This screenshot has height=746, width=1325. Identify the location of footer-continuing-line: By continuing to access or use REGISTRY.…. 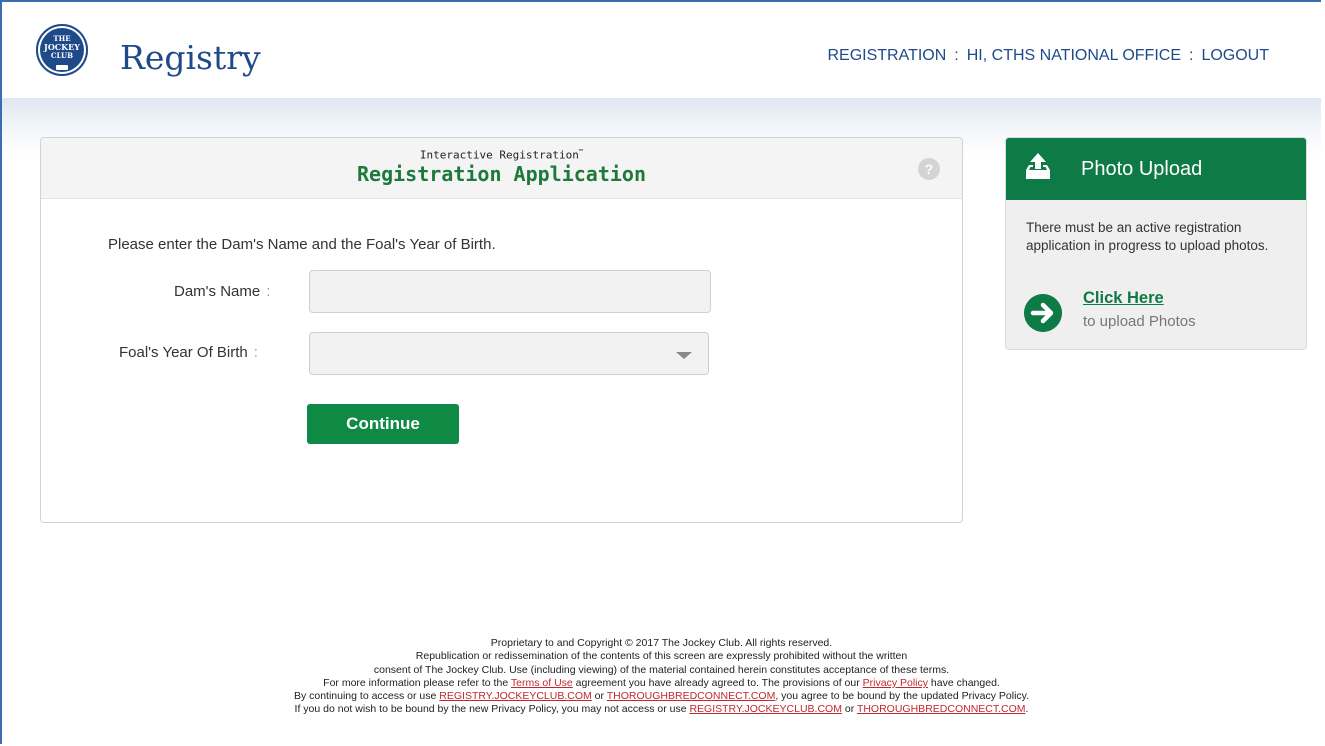
(661, 696).